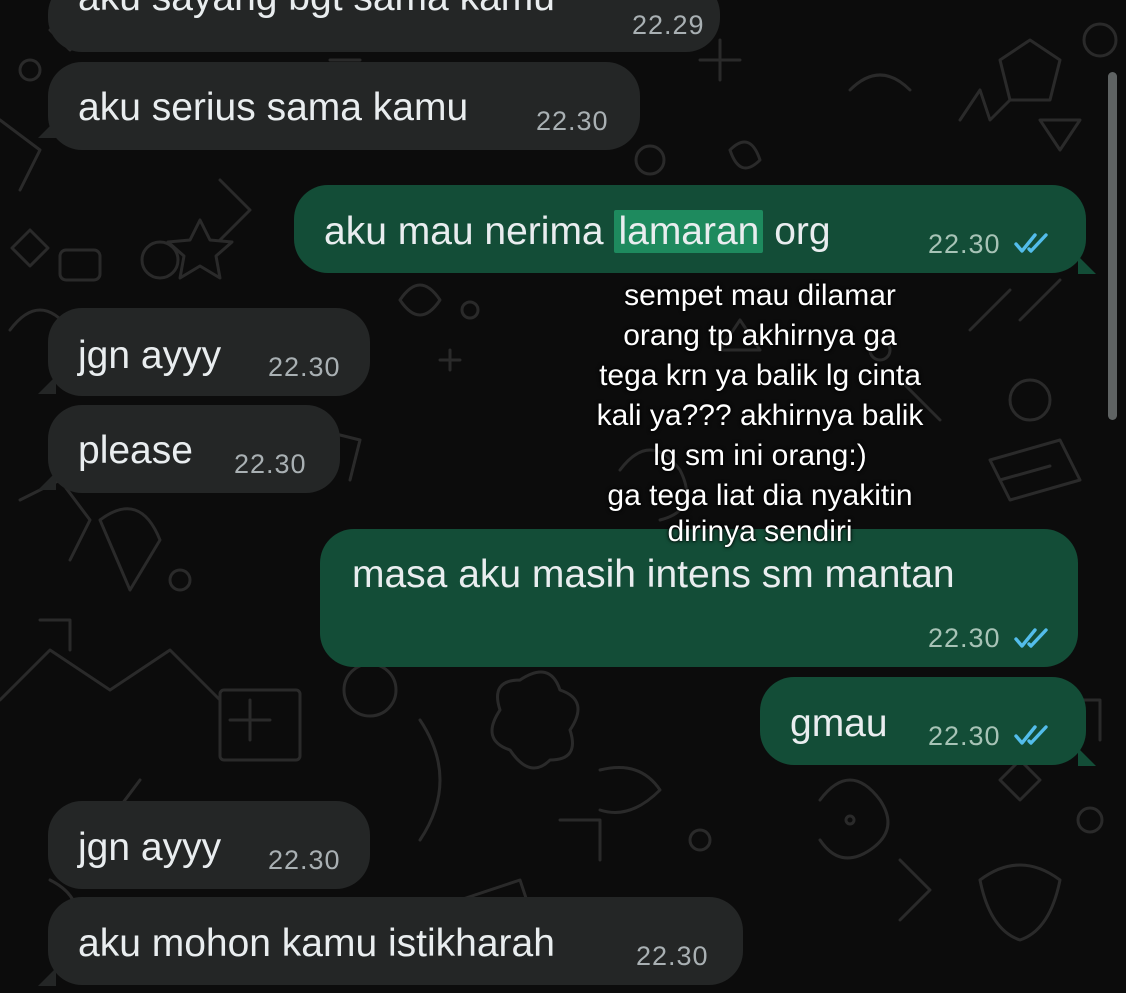  What do you see at coordinates (273, 107) in the screenshot?
I see `message-text: aku serius sama kamu` at bounding box center [273, 107].